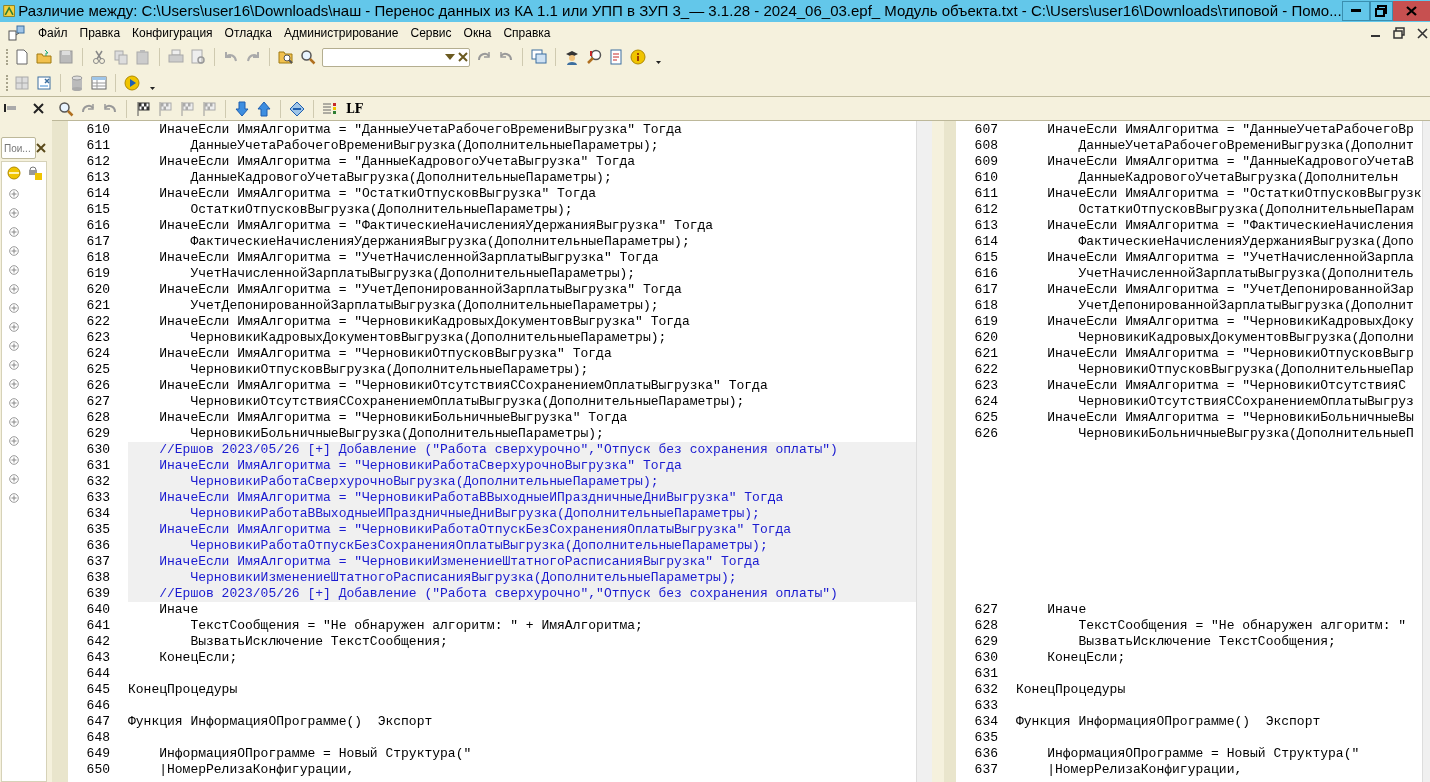 The height and width of the screenshot is (782, 1430). I want to click on scrollbar, so click(924, 451).